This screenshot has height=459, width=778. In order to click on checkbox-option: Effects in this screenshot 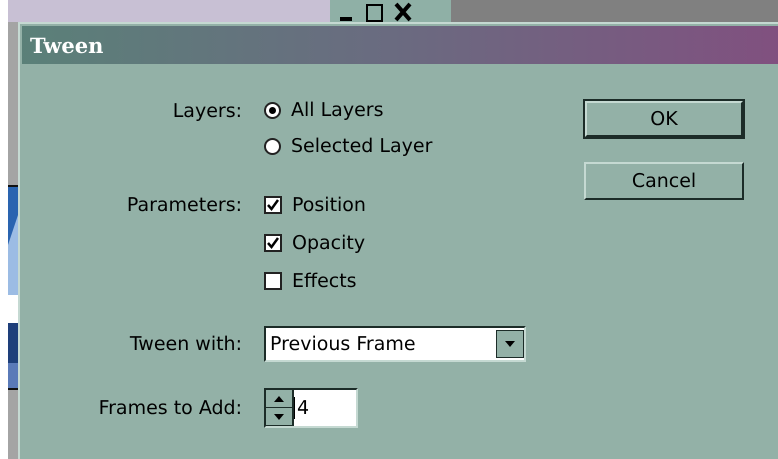, I will do `click(422, 281)`.